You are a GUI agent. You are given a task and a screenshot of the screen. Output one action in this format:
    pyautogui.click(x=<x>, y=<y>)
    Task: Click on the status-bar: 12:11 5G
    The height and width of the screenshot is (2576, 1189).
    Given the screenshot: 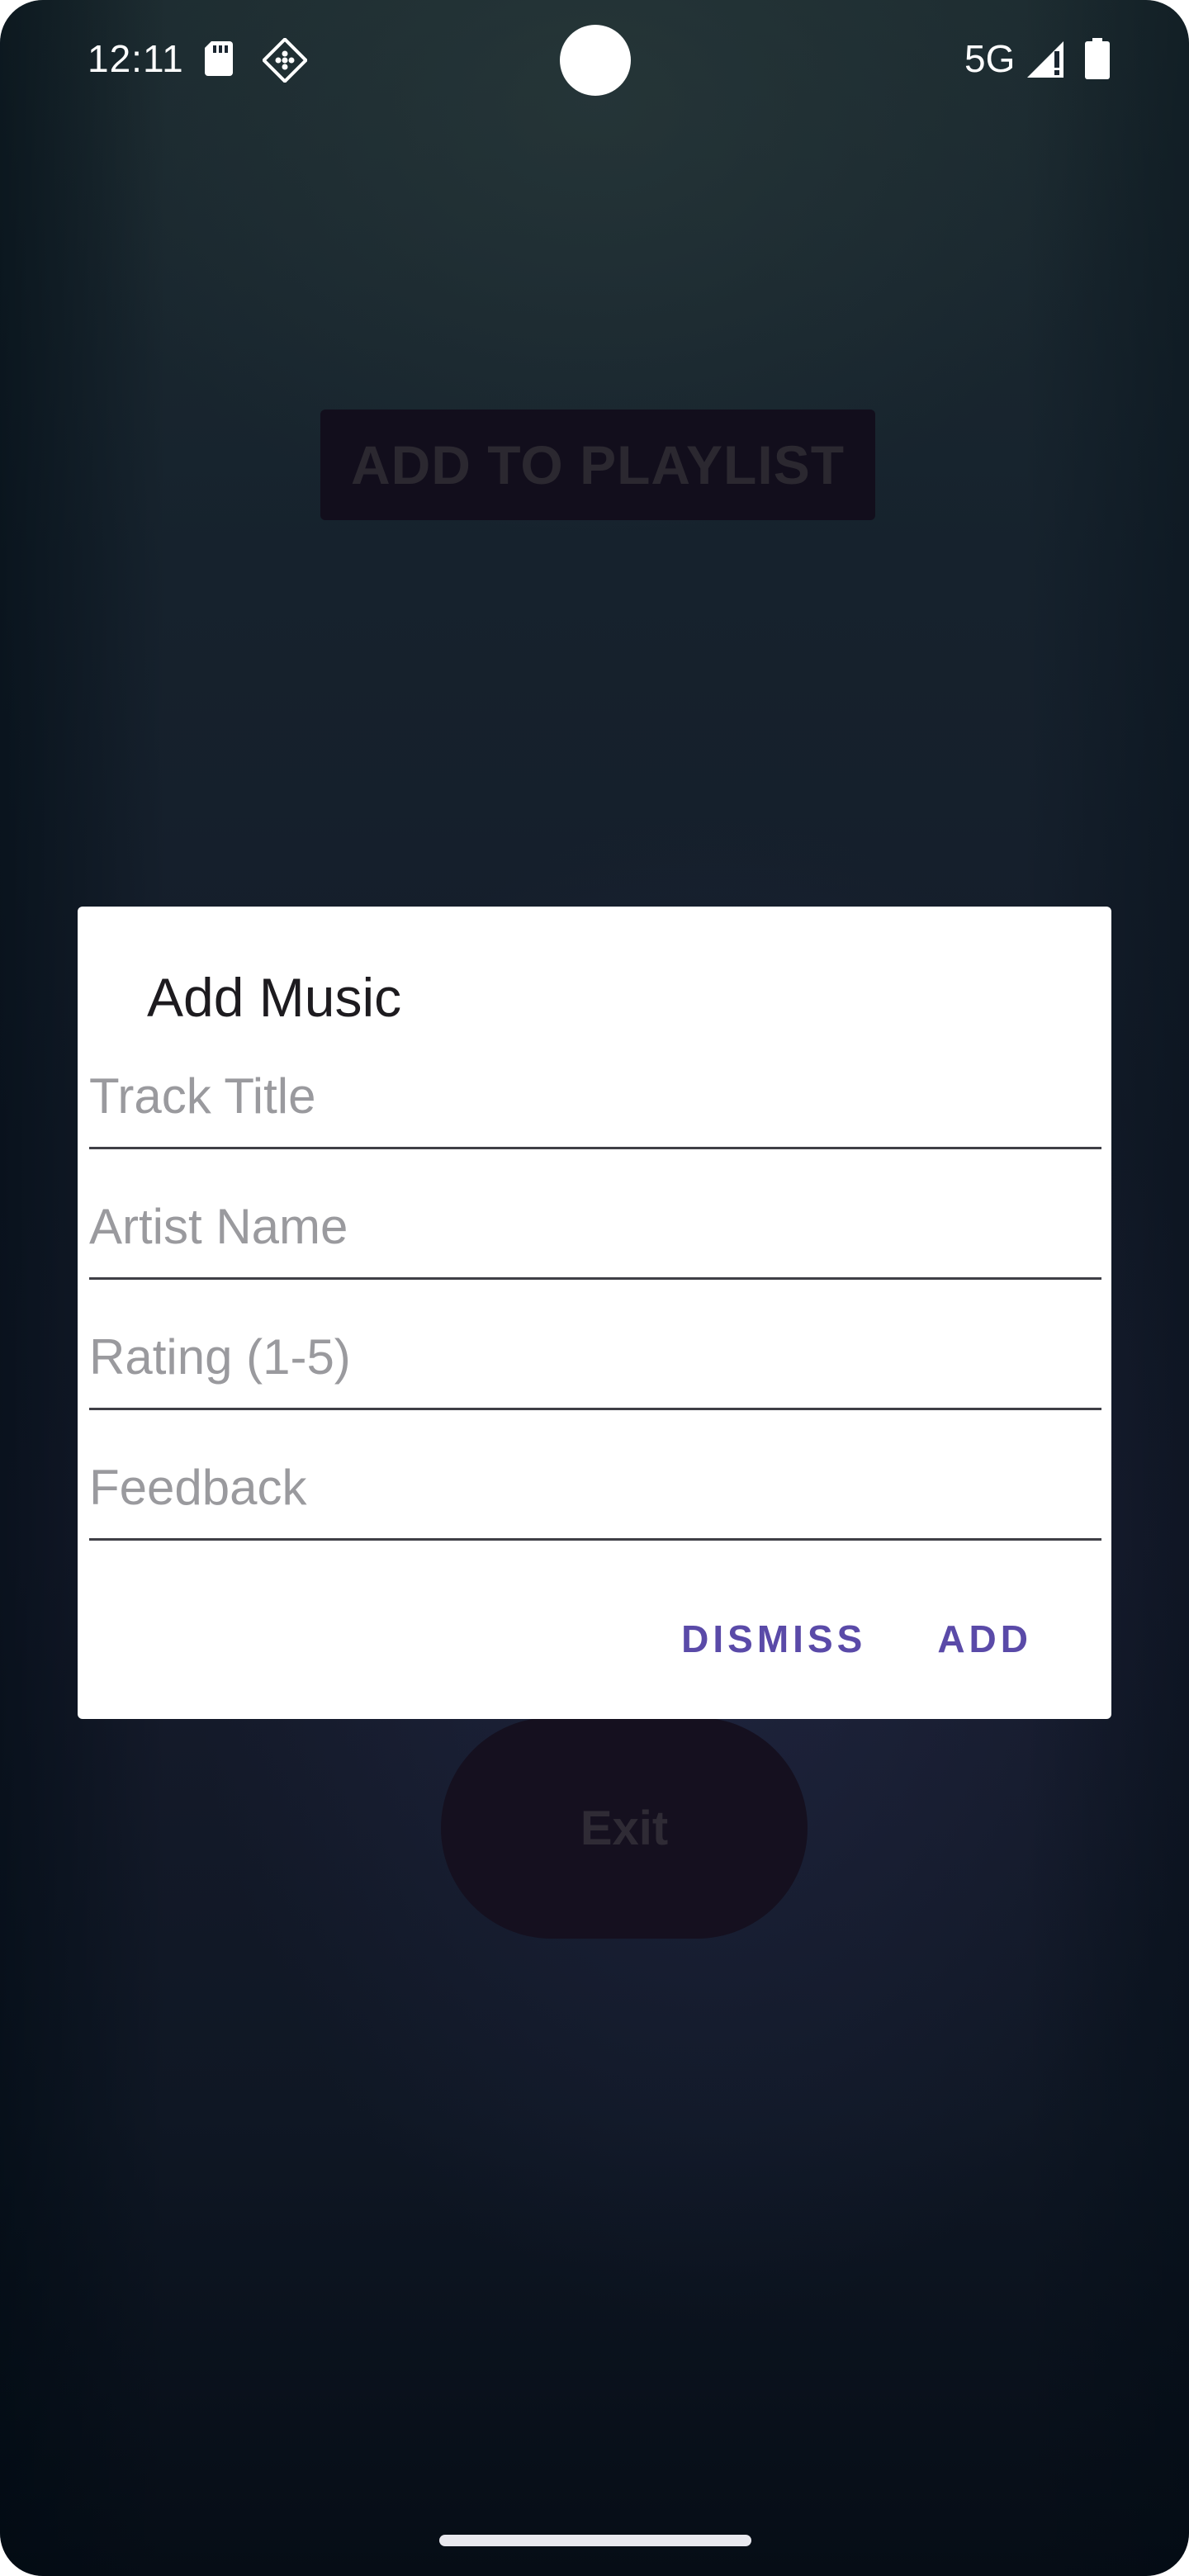 What is the action you would take?
    pyautogui.click(x=594, y=58)
    